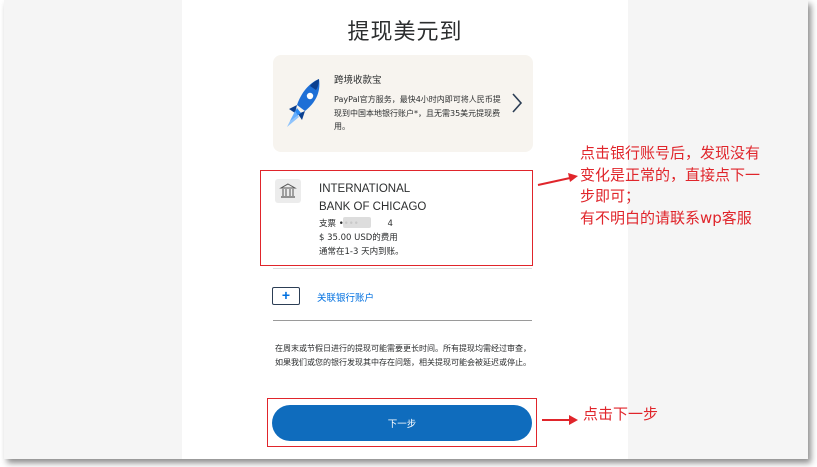  Describe the element at coordinates (357, 222) in the screenshot. I see `account-number-redaction` at that location.